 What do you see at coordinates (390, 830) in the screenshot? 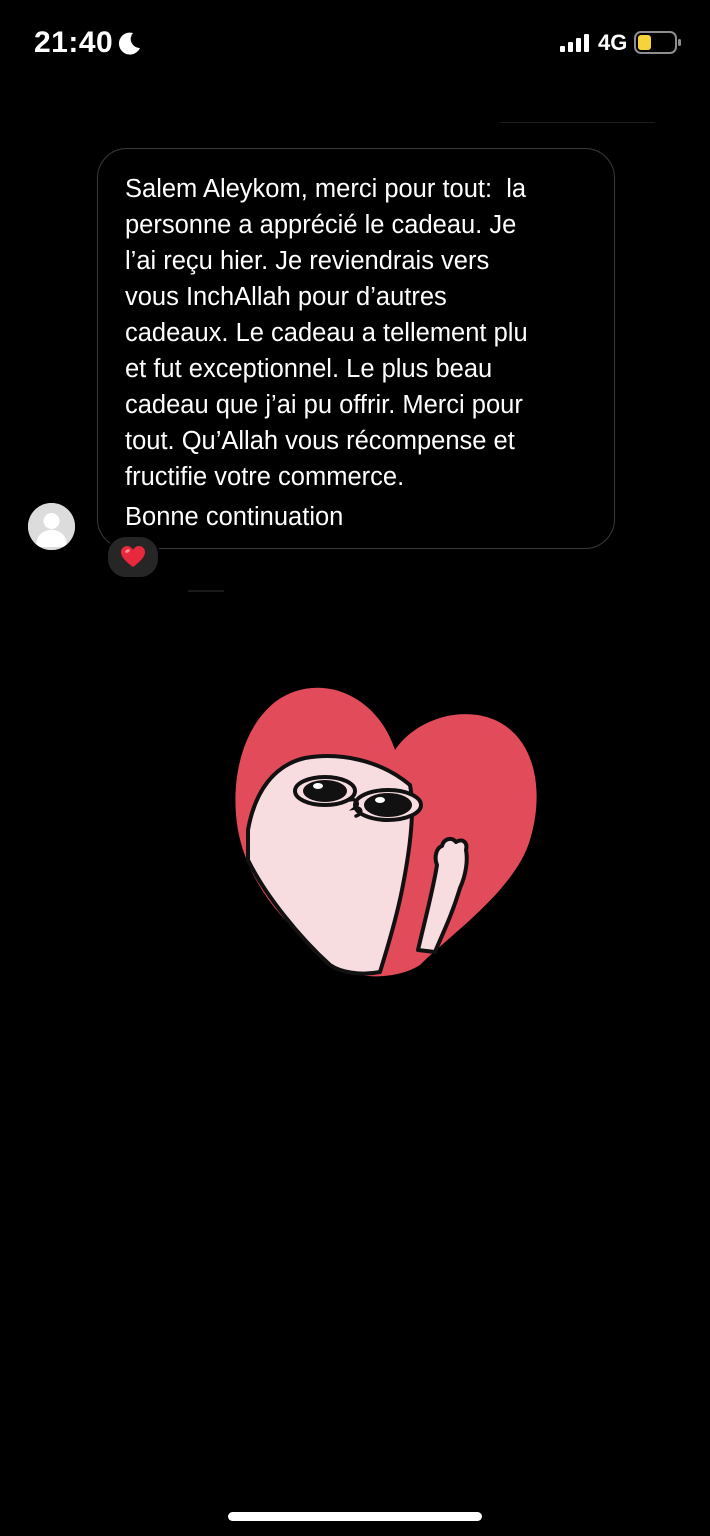
I see `heart-character-sticker` at bounding box center [390, 830].